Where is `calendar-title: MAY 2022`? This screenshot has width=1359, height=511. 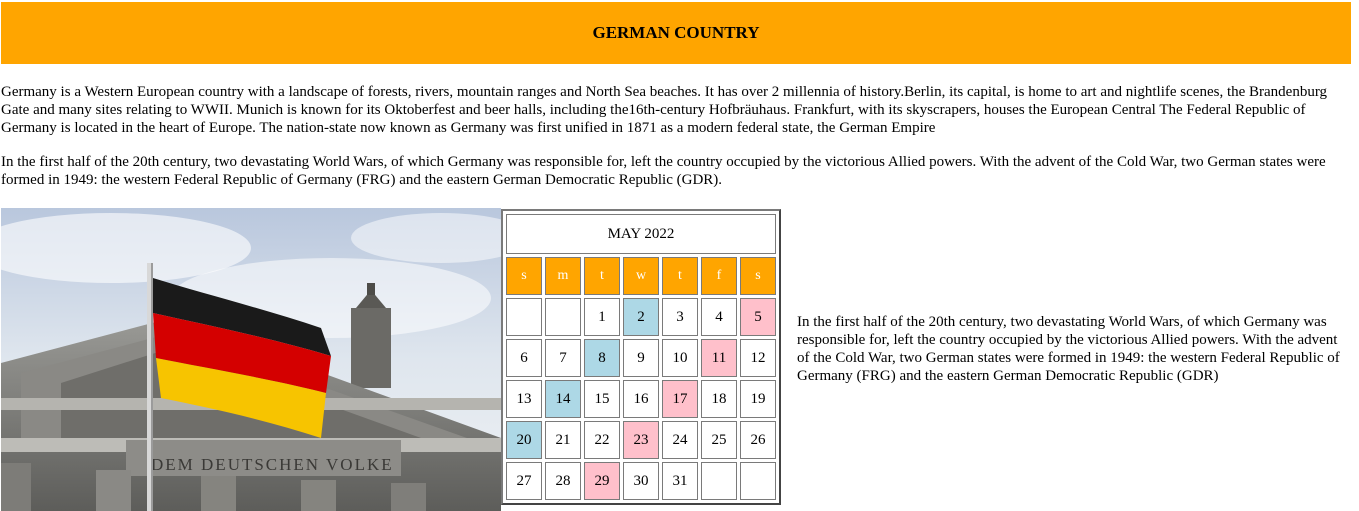 calendar-title: MAY 2022 is located at coordinates (641, 234).